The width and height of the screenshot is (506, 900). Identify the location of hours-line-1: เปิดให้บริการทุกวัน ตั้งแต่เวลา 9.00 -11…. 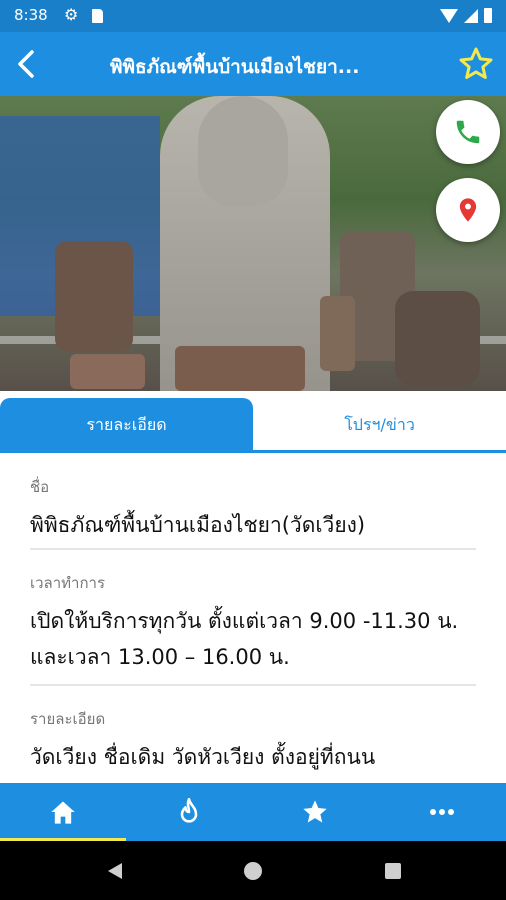
(244, 621).